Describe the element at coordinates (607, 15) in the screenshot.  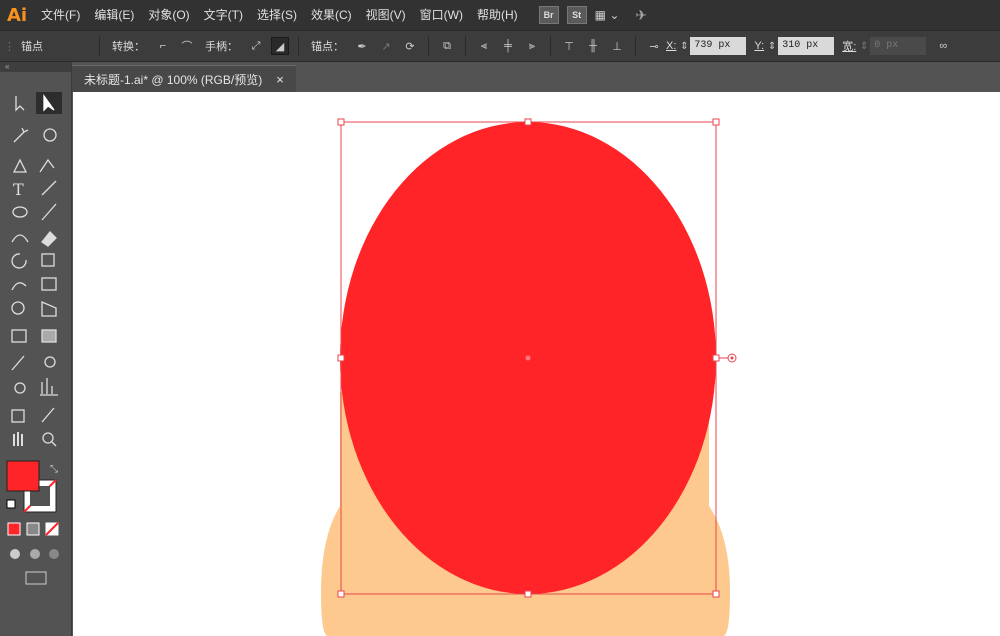
I see `workspace-layout-icon: ▦ ⌄` at that location.